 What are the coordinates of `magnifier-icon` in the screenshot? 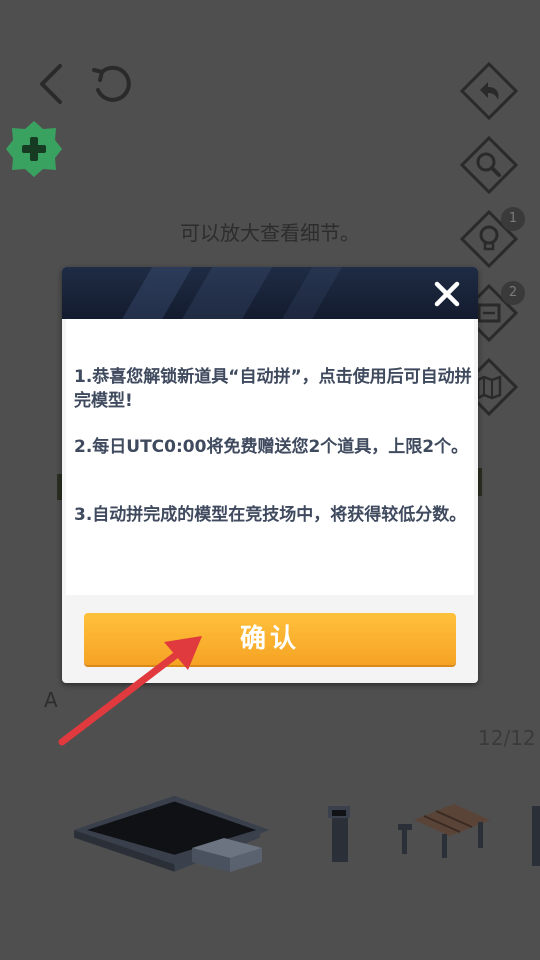 It's located at (488, 164).